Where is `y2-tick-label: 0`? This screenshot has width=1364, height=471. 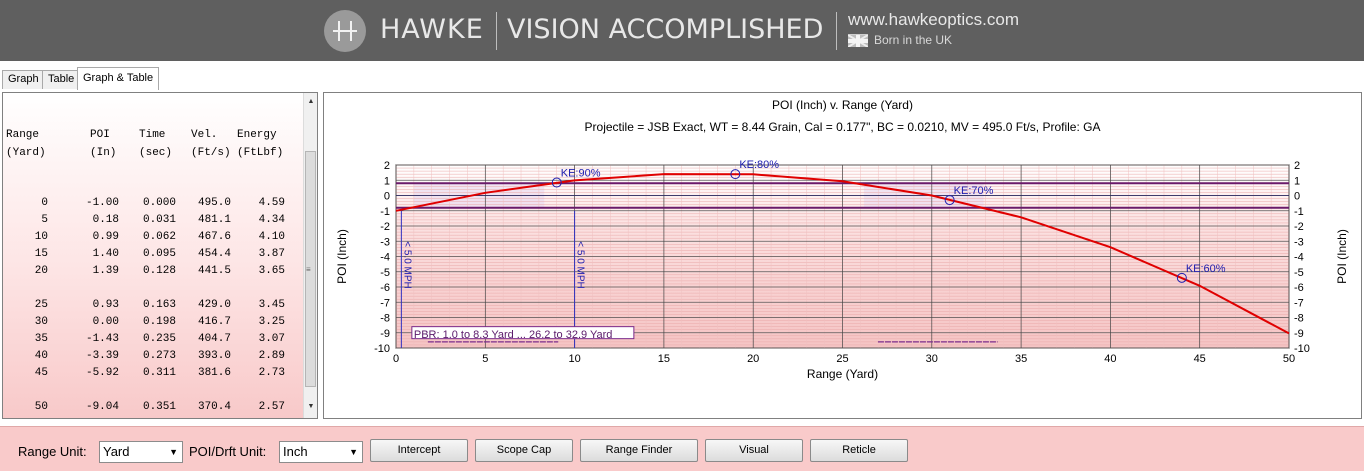 y2-tick-label: 0 is located at coordinates (1297, 197).